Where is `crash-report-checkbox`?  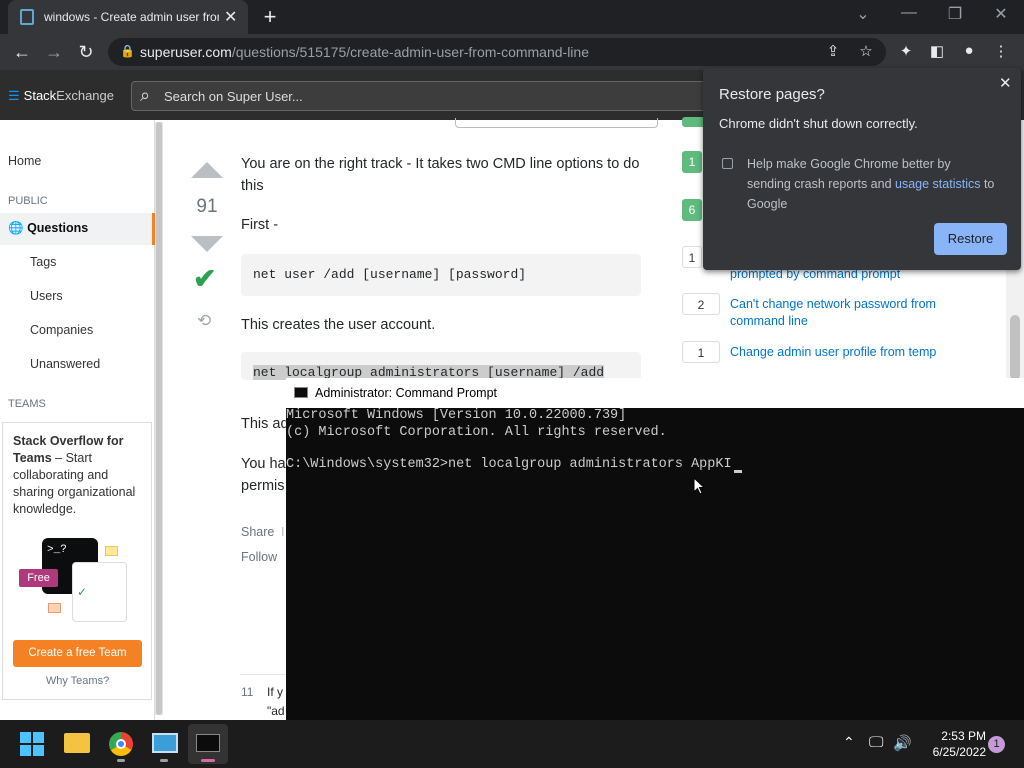 crash-report-checkbox is located at coordinates (727, 163).